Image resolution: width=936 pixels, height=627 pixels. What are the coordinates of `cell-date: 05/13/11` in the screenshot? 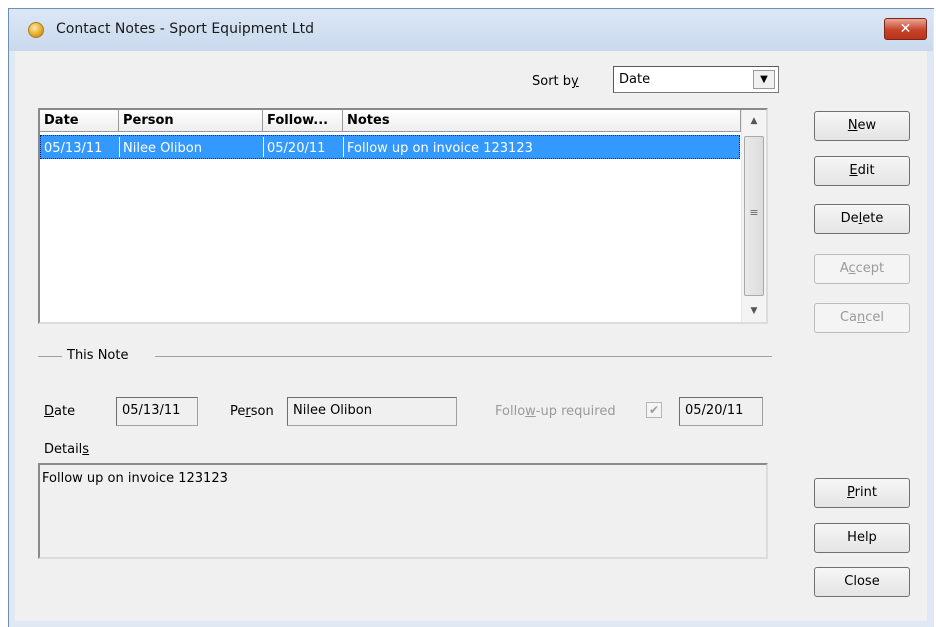 It's located at (73, 148).